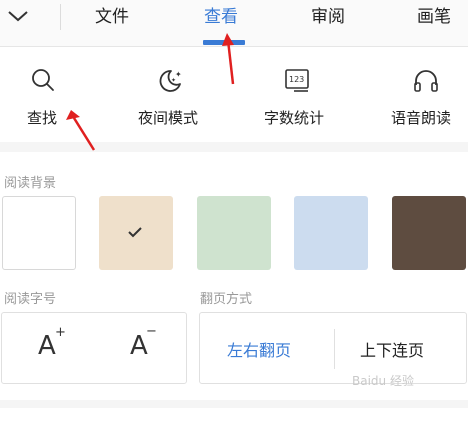 Image resolution: width=468 pixels, height=423 pixels. Describe the element at coordinates (60, 332) in the screenshot. I see `plus-icon: +` at that location.